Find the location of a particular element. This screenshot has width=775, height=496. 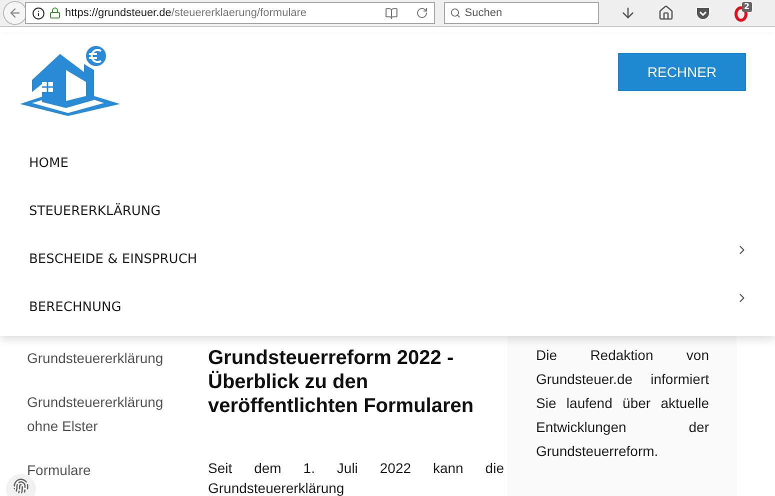

fingerprint-icon is located at coordinates (21, 486).